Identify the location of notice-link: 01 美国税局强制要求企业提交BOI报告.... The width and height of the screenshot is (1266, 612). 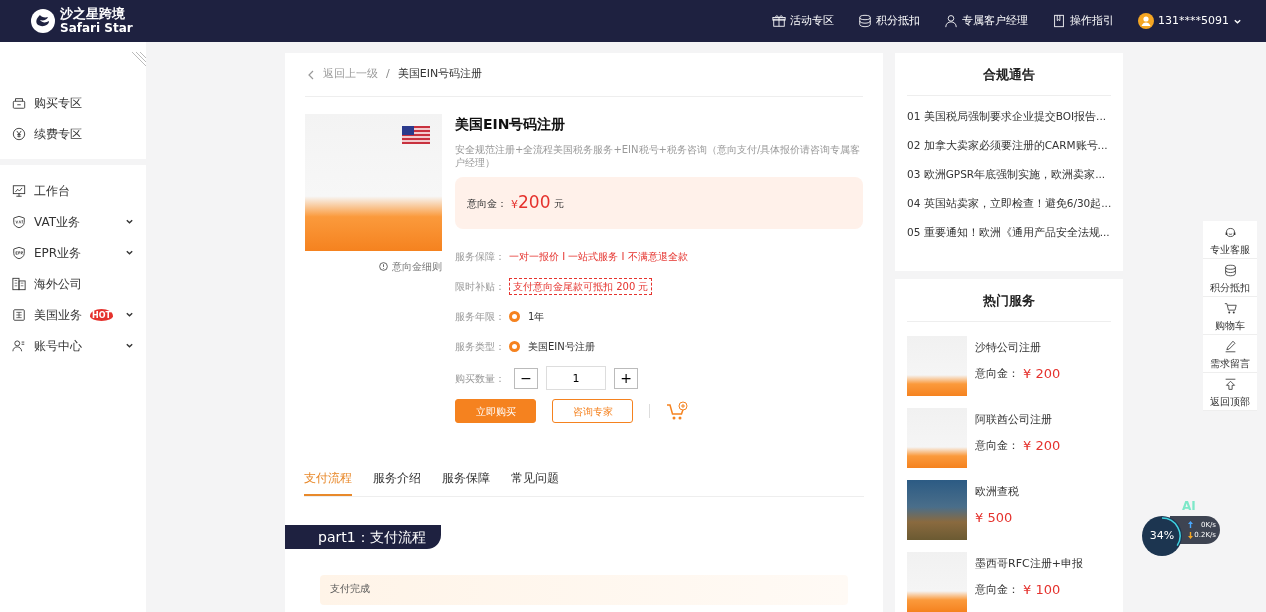
(1009, 116).